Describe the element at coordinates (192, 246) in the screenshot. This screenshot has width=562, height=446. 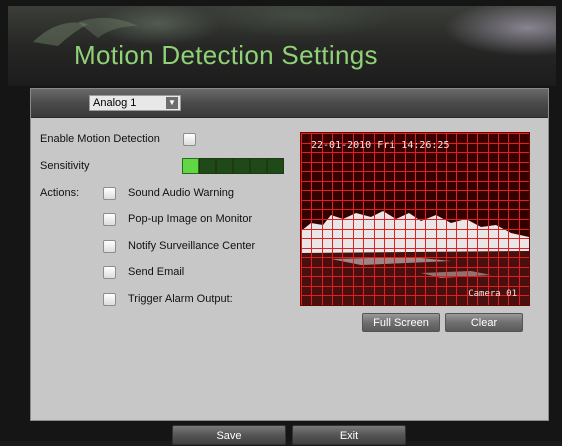
I see `notify-center-label: Notify Surveillance Center` at that location.